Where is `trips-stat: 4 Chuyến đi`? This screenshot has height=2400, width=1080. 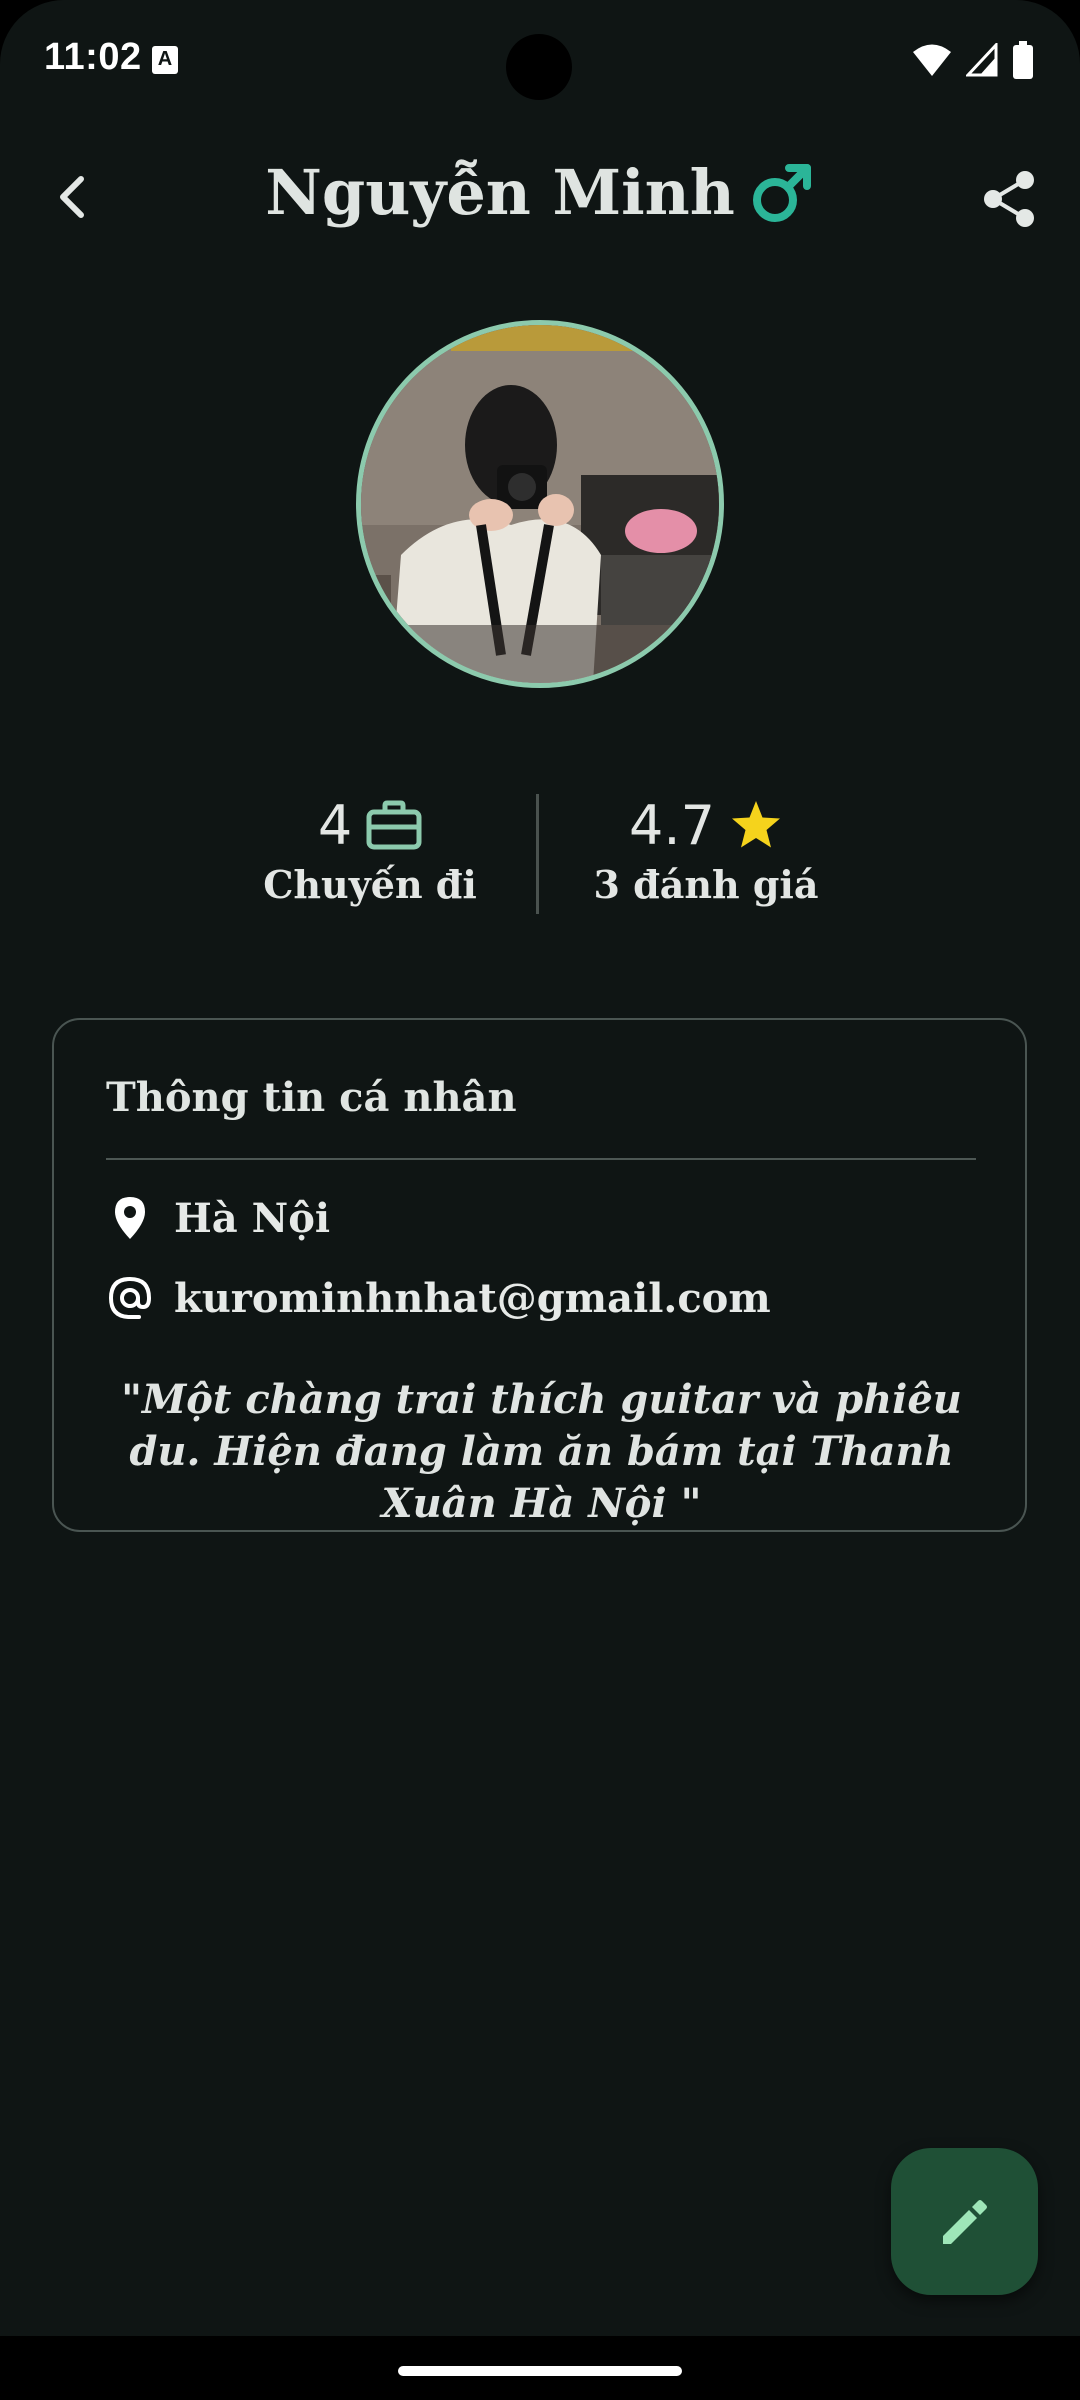 trips-stat: 4 Chuyến đi is located at coordinates (370, 849).